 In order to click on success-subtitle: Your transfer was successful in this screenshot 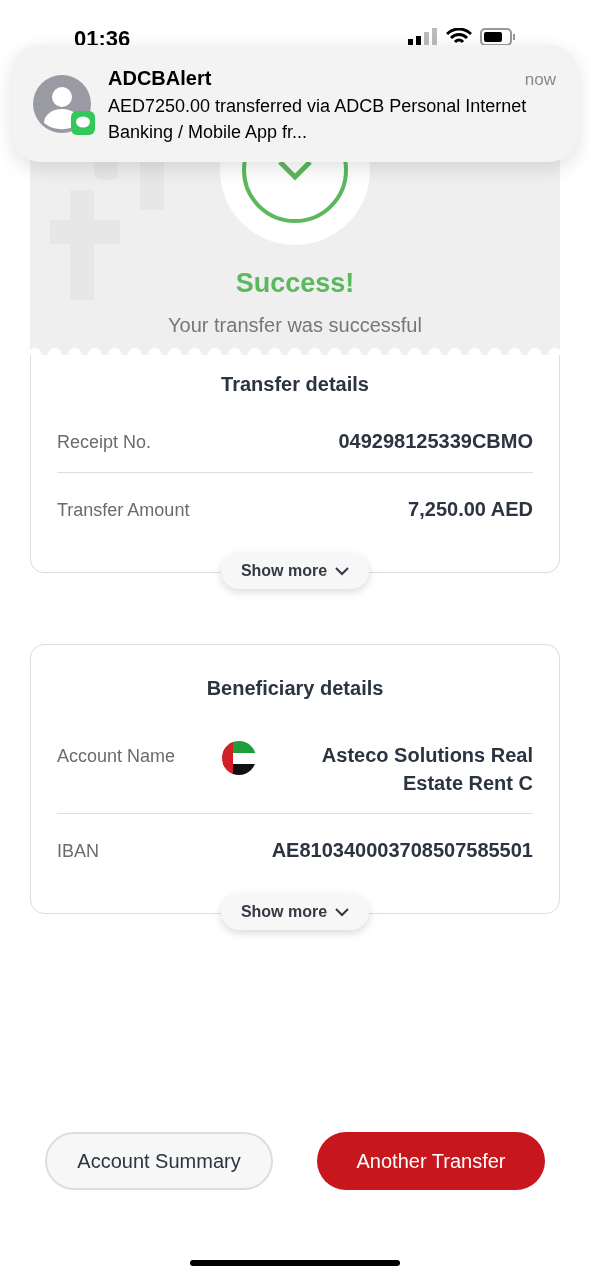, I will do `click(295, 325)`.